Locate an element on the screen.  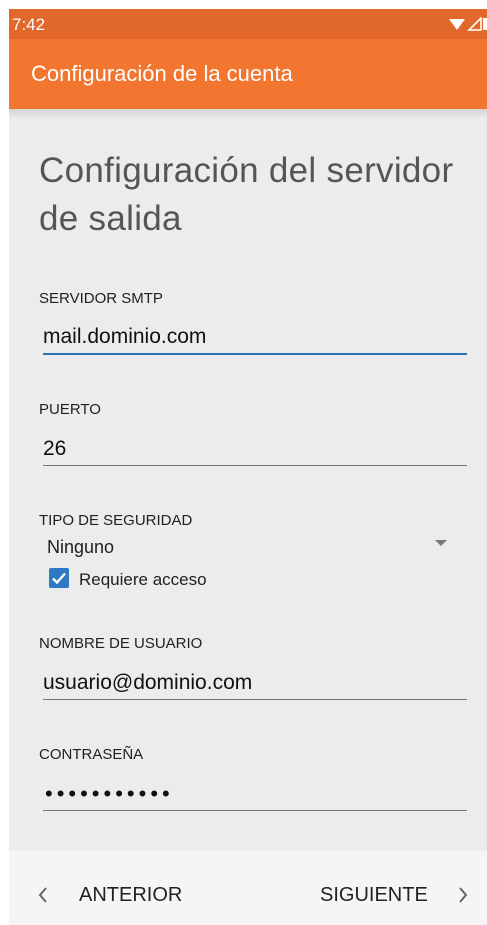
chevron-left-icon is located at coordinates (42, 895).